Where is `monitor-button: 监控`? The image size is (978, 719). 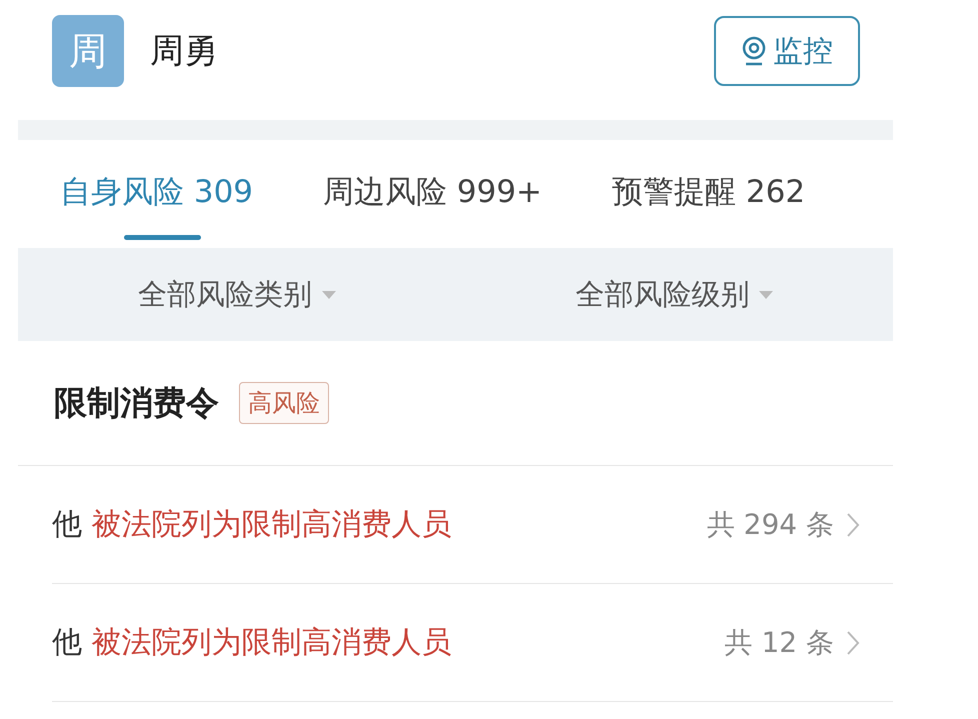 monitor-button: 监控 is located at coordinates (787, 51).